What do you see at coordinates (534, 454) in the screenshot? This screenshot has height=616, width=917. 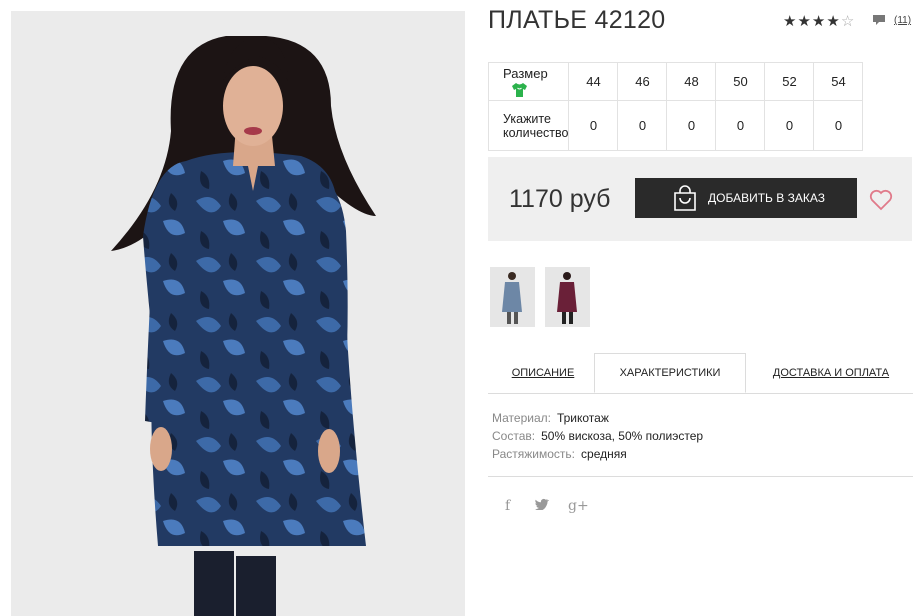 I see `spec-key: Растяжимость:` at bounding box center [534, 454].